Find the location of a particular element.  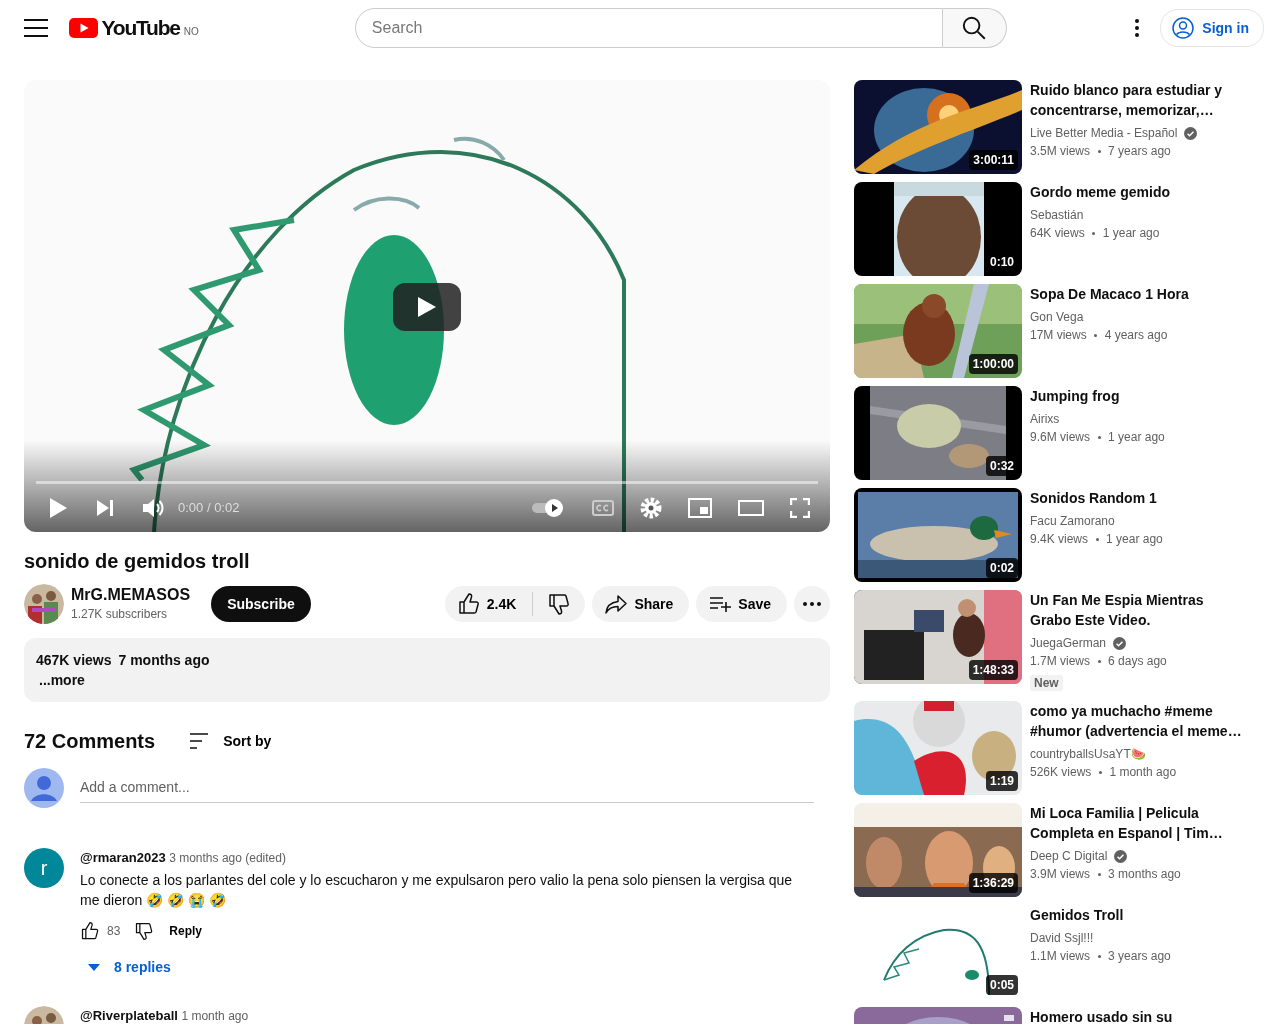

view-count: 3.9M views is located at coordinates (1060, 874).